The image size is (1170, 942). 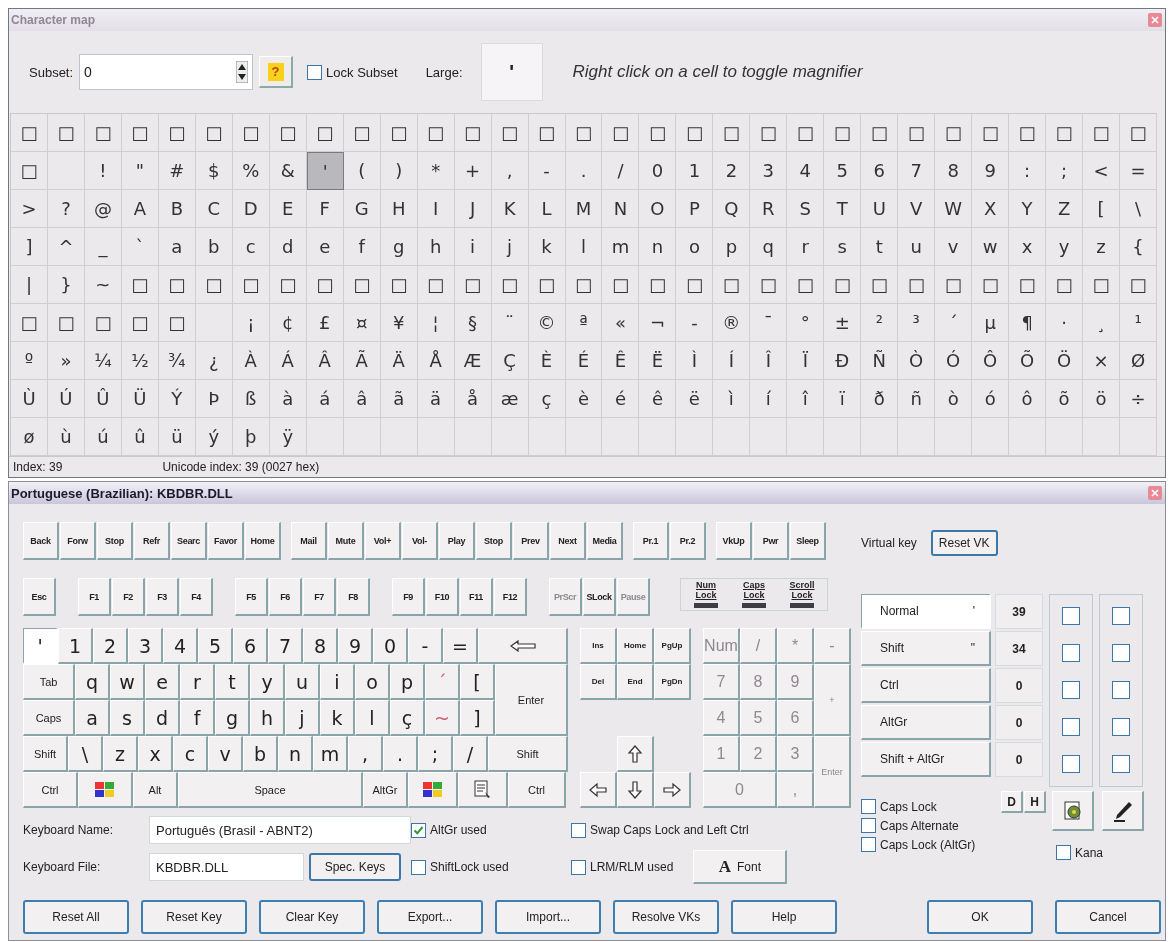 What do you see at coordinates (473, 171) in the screenshot?
I see `character-cell: +` at bounding box center [473, 171].